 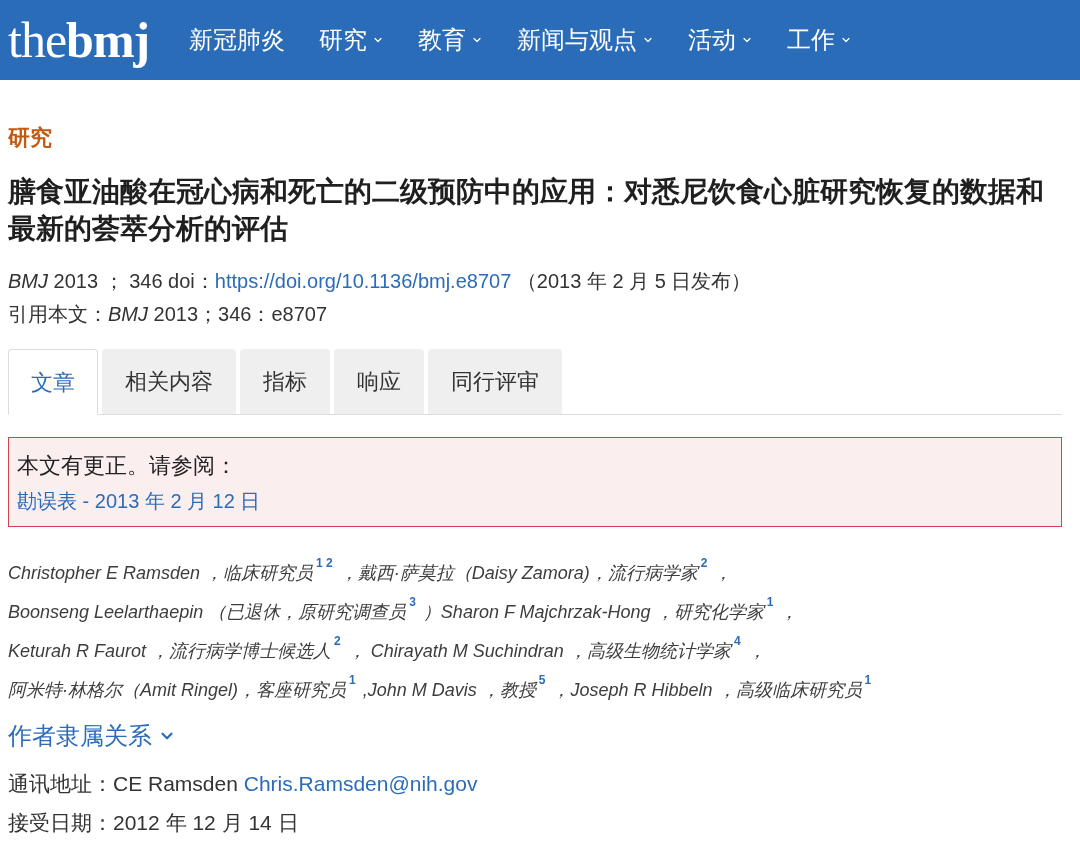 I want to click on correspondence-line: 通讯地址：CE Ramsden Chris.Ramsden@nih.gov, so click(x=243, y=784).